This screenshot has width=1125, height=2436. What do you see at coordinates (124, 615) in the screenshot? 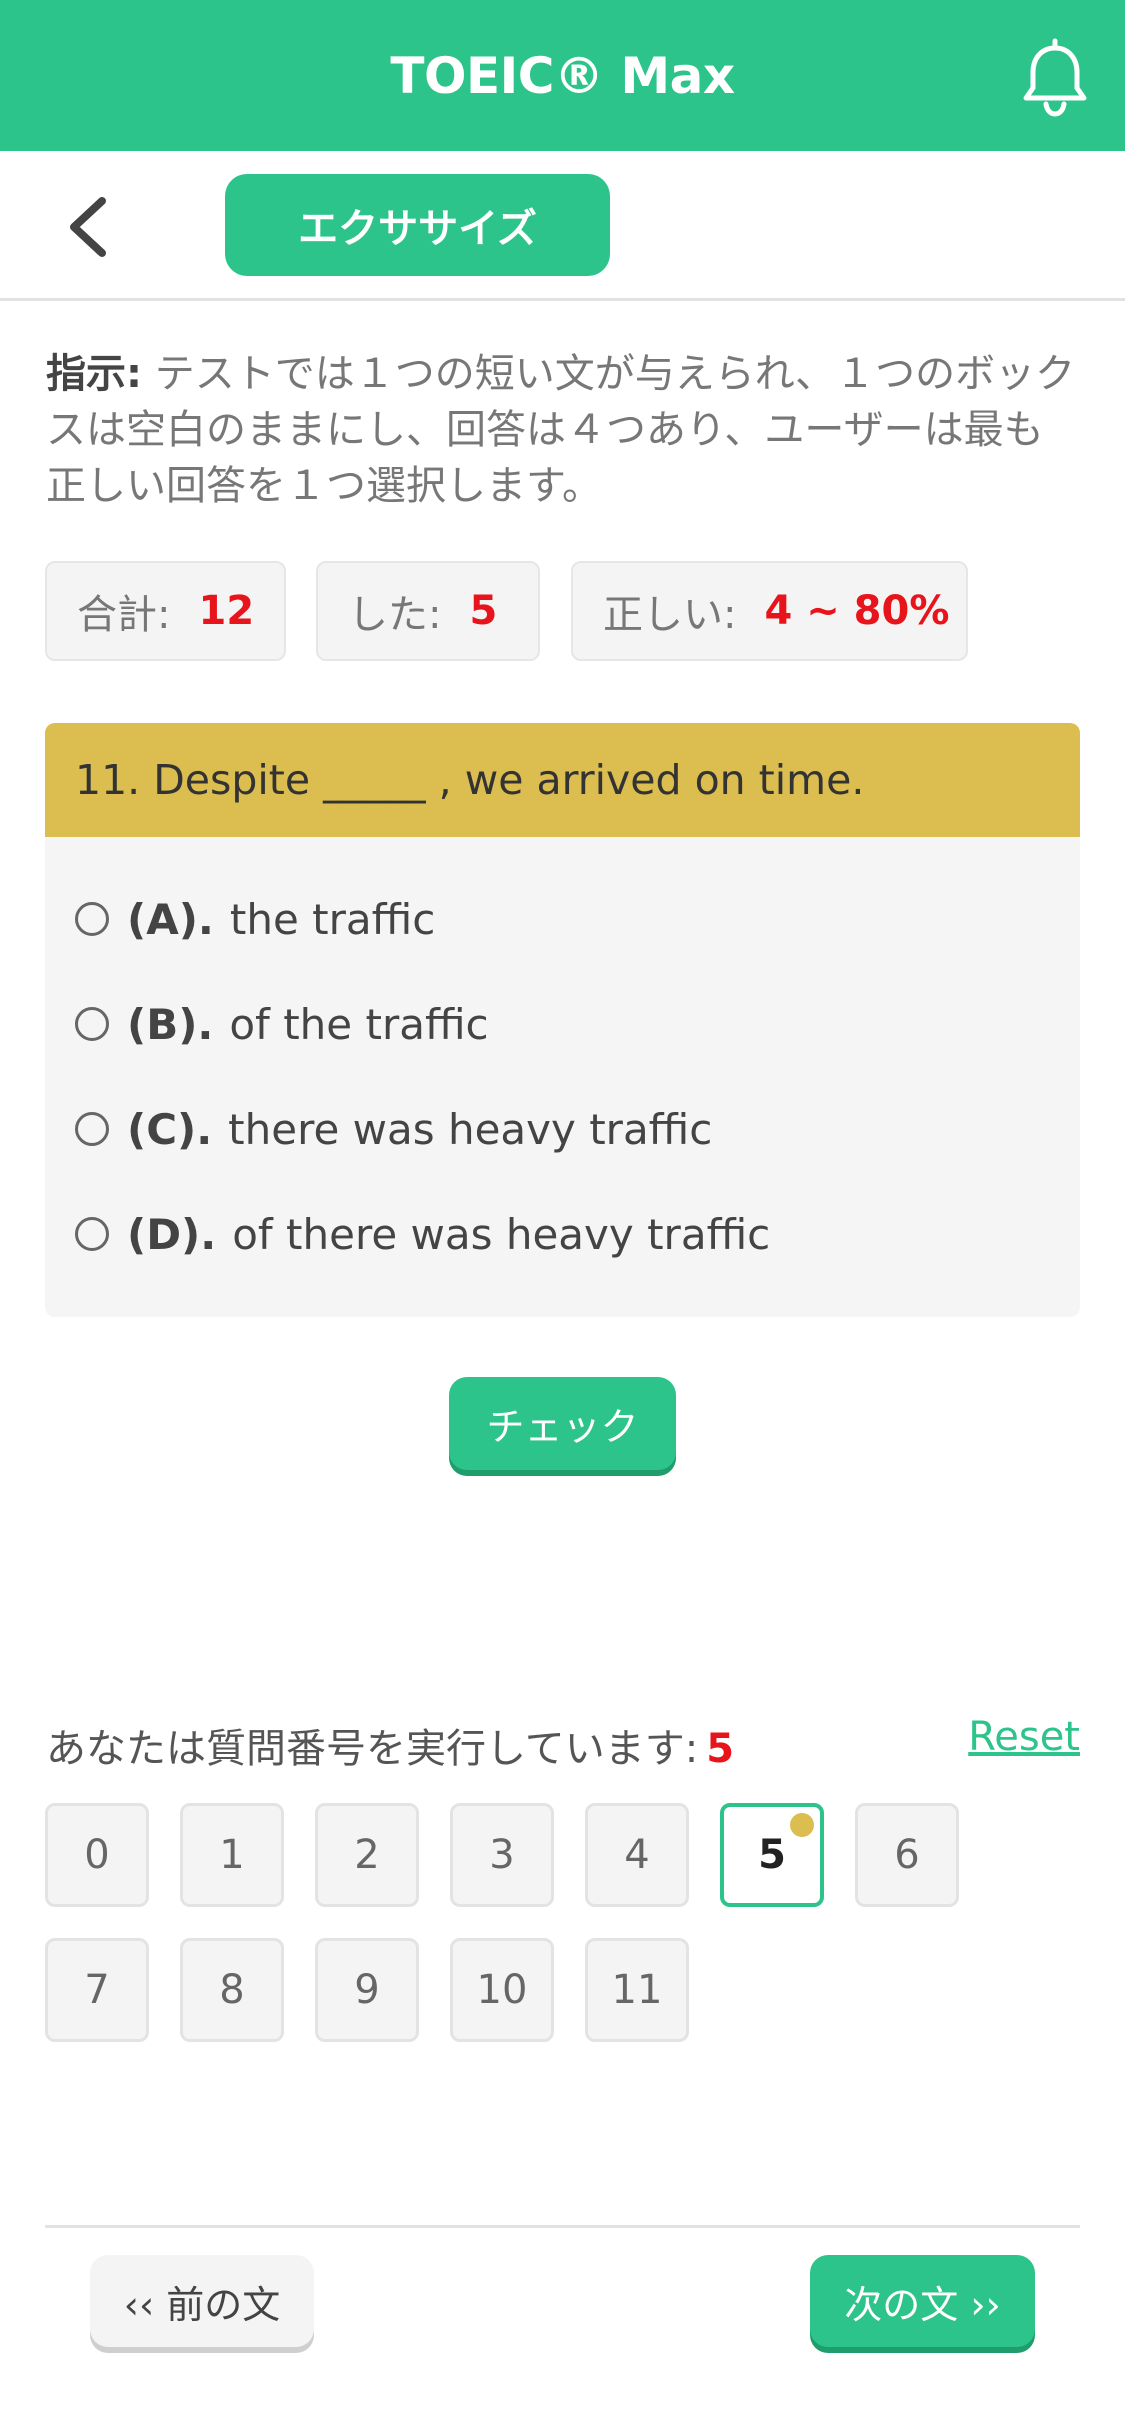
I see `stat-total-label: 合計:` at bounding box center [124, 615].